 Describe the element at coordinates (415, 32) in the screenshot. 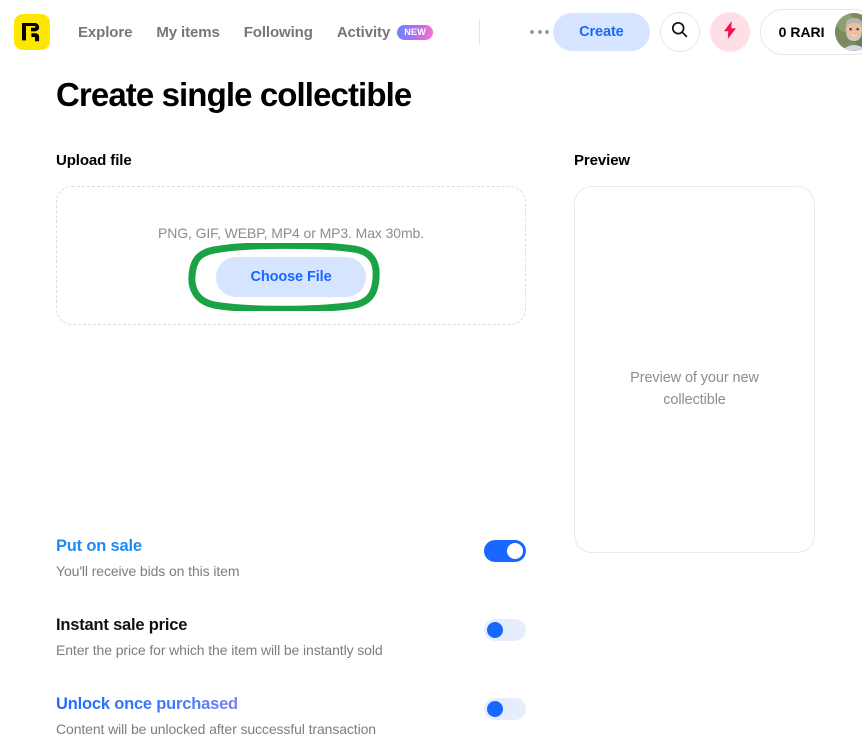

I see `new-badge: NEW` at that location.